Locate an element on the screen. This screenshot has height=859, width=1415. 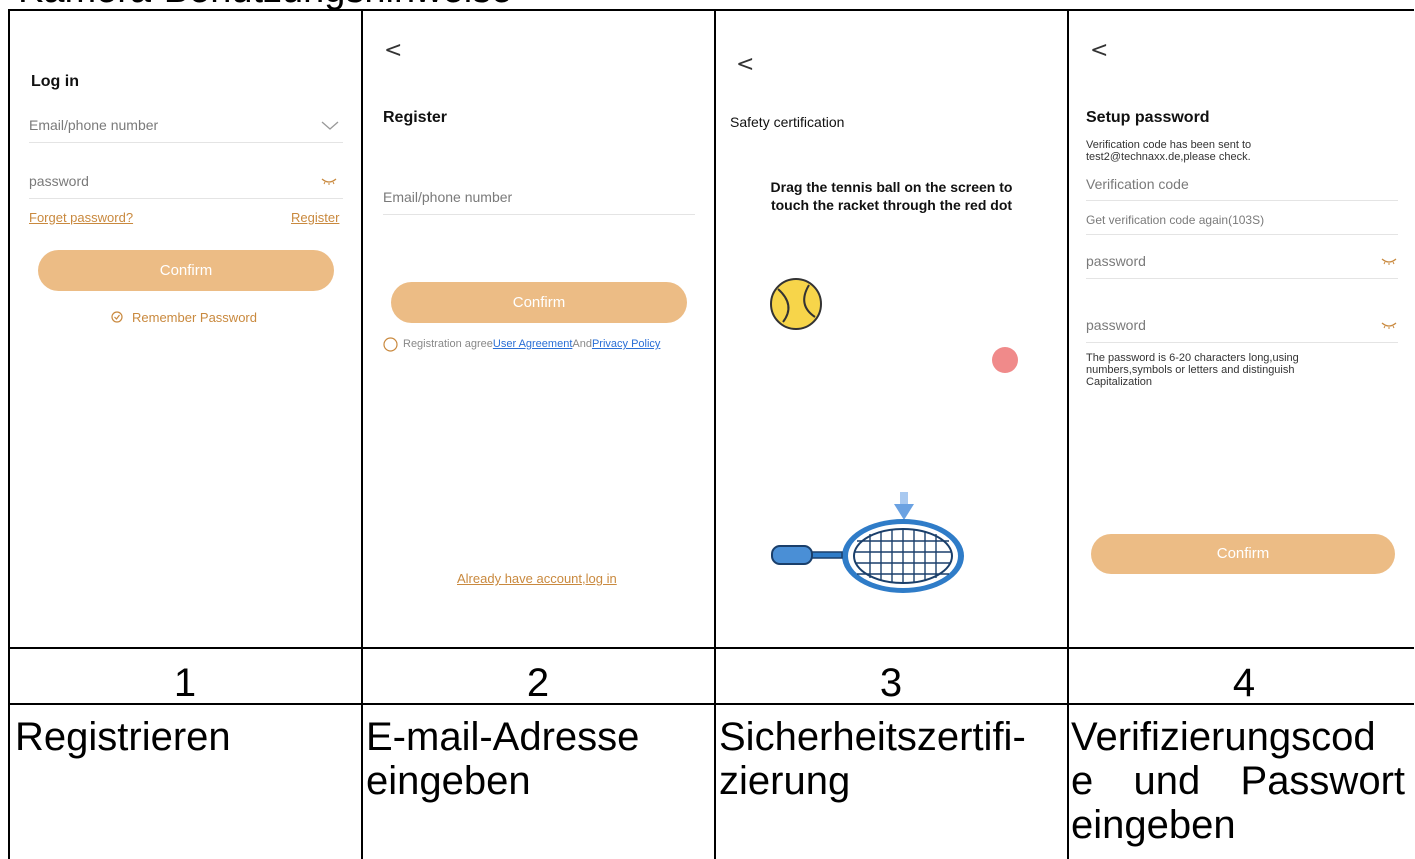
chevron-down-icon is located at coordinates (330, 126).